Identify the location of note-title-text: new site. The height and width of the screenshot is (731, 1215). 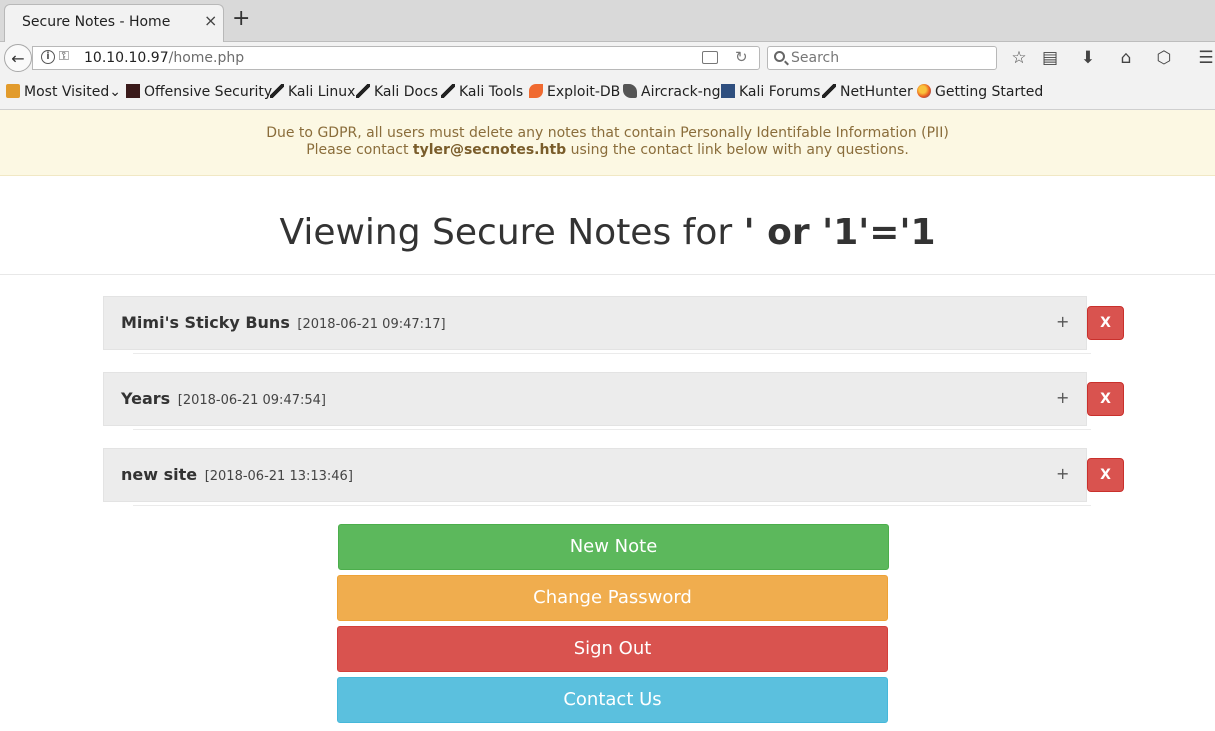
(159, 474).